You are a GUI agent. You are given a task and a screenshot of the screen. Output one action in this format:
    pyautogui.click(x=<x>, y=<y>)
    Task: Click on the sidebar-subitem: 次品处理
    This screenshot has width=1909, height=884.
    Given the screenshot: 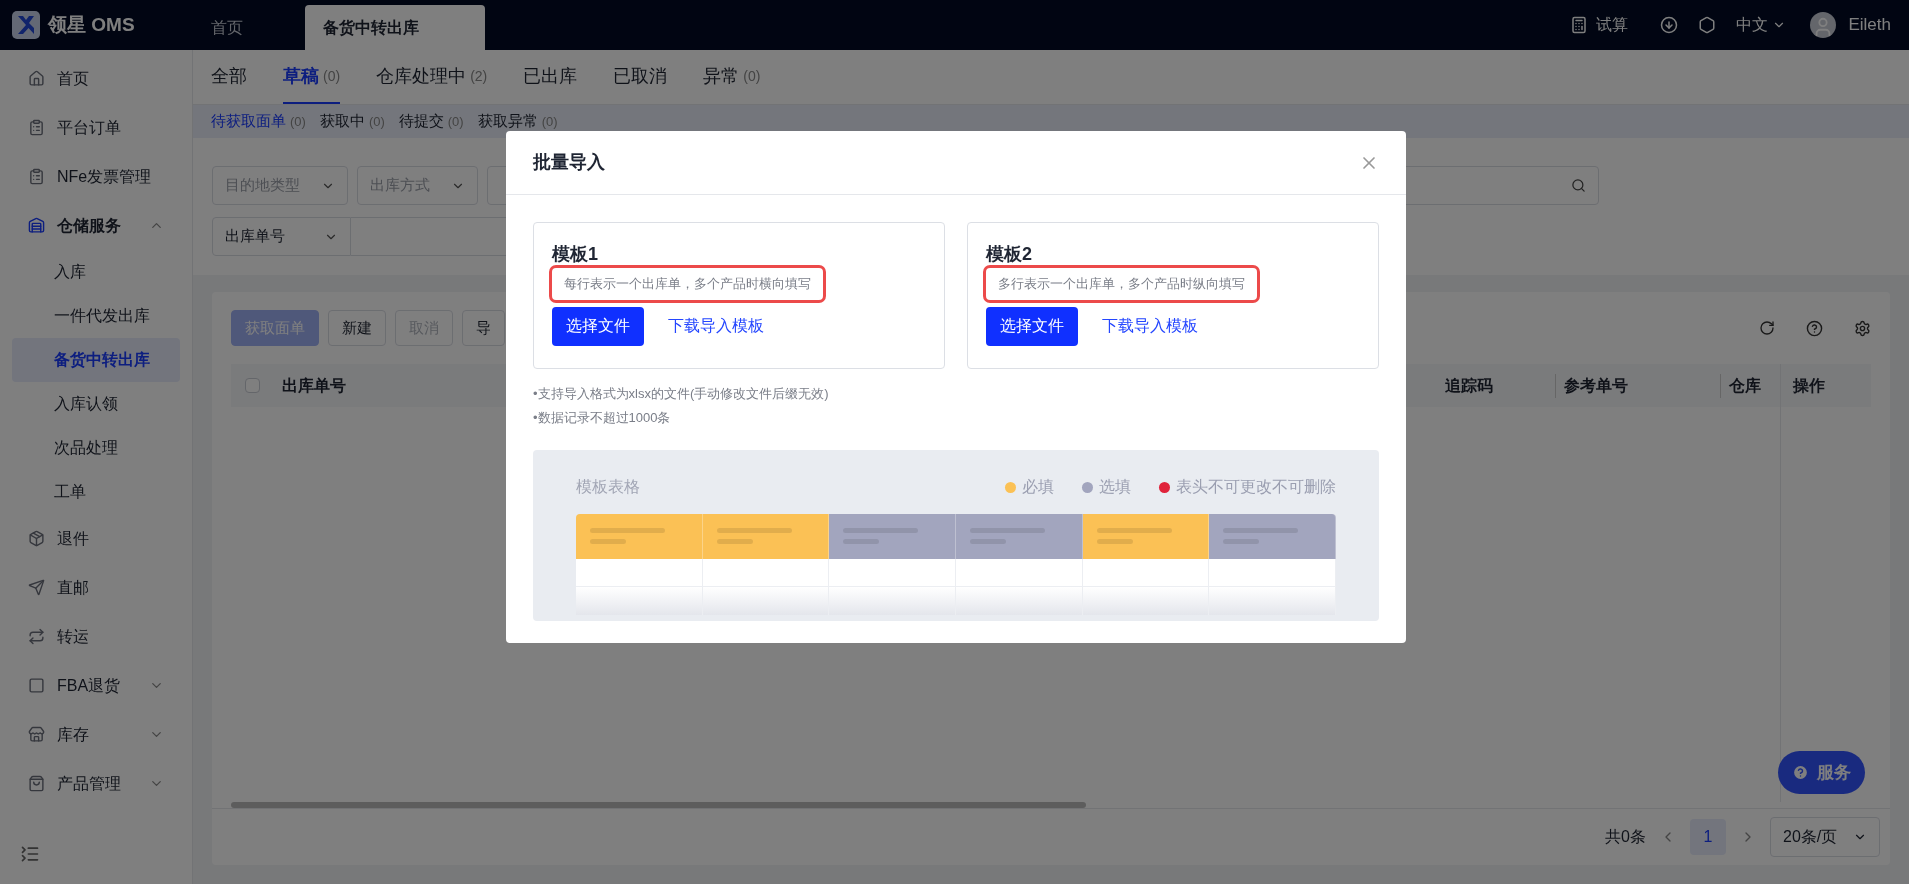 What is the action you would take?
    pyautogui.click(x=96, y=448)
    